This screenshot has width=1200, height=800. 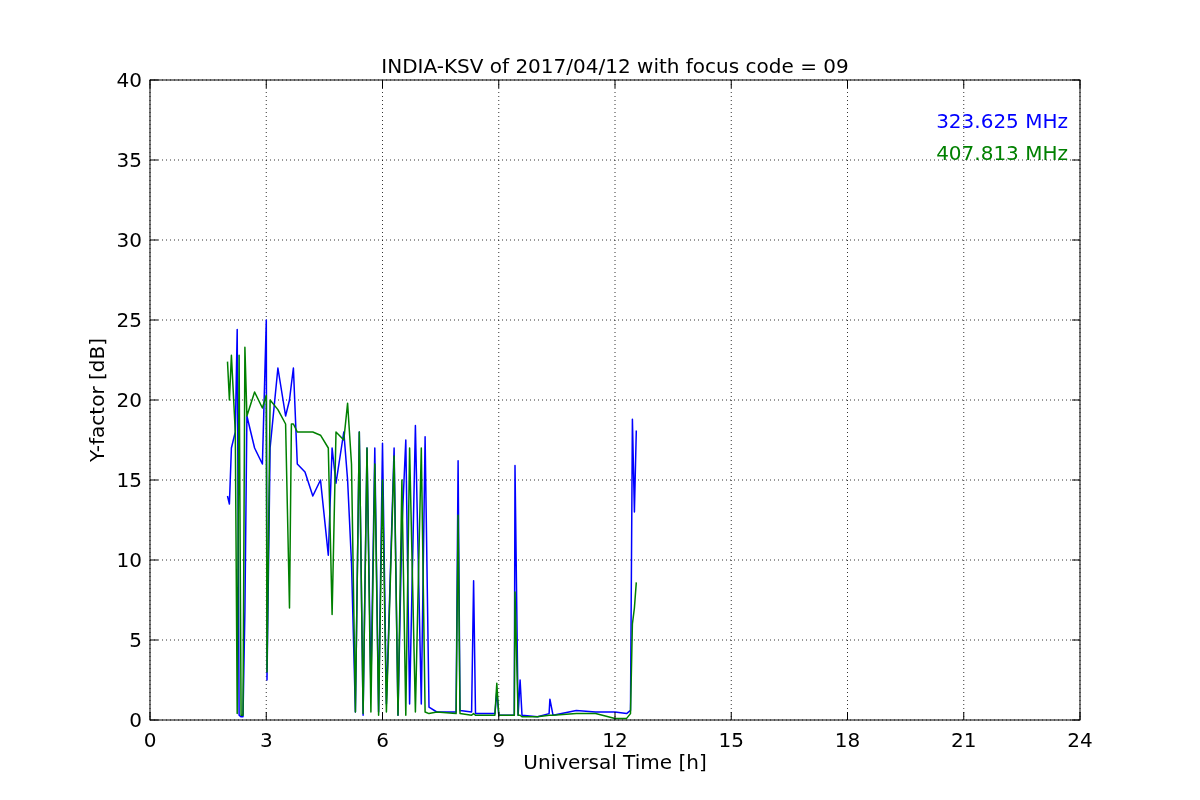 What do you see at coordinates (615, 762) in the screenshot?
I see `x-axis-label: Universal Time [h]` at bounding box center [615, 762].